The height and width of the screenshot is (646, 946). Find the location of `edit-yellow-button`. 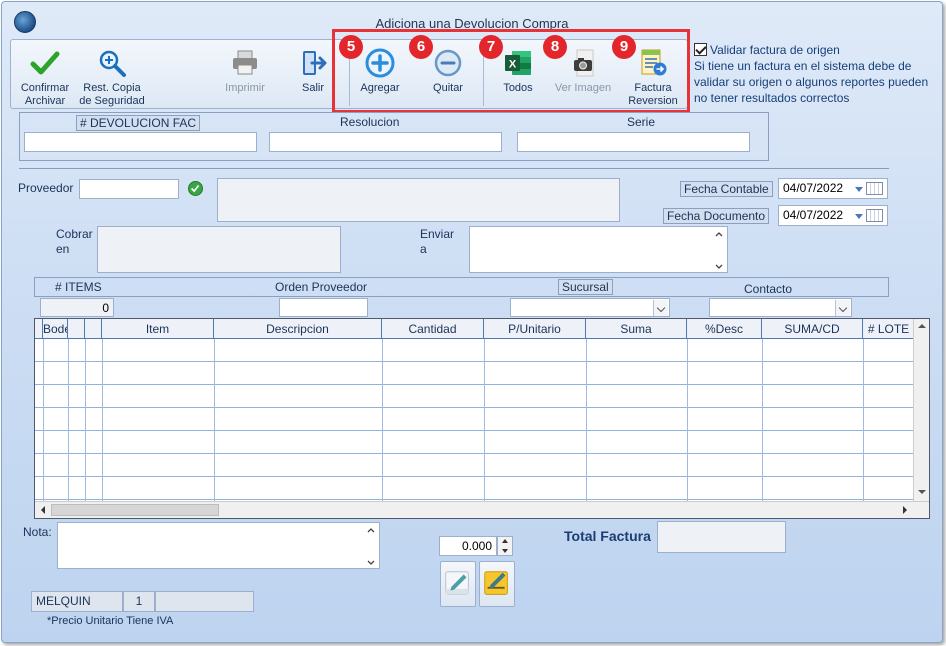

edit-yellow-button is located at coordinates (497, 584).